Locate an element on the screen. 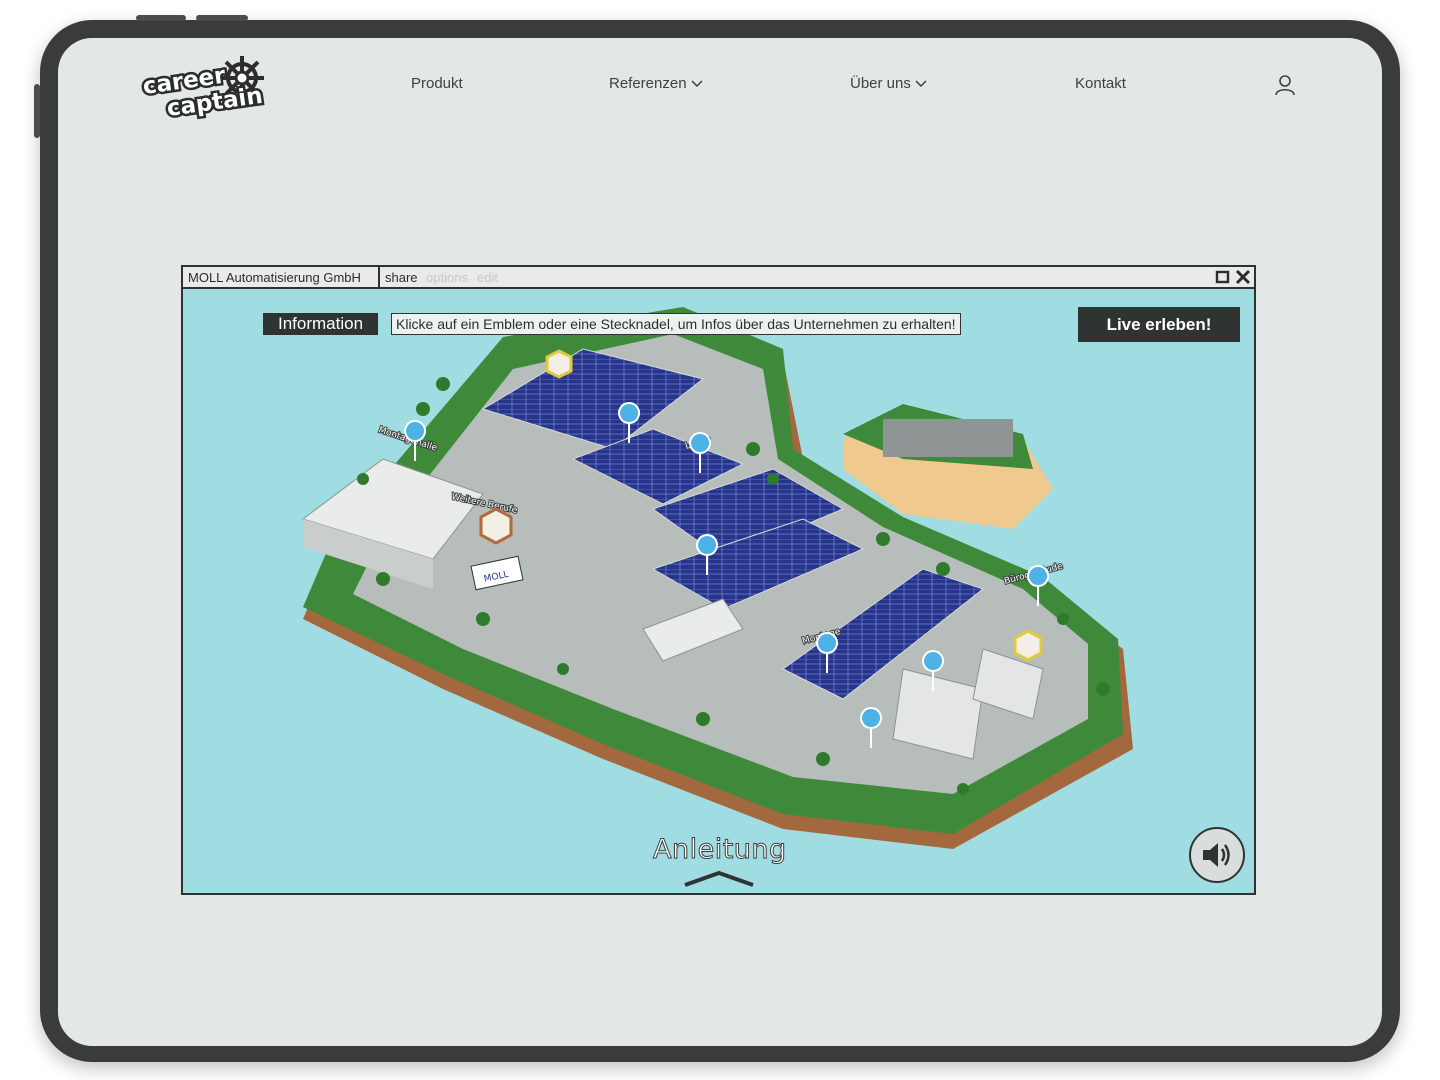 The width and height of the screenshot is (1440, 1080). nav-referenzen-label: Referenzen is located at coordinates (648, 83).